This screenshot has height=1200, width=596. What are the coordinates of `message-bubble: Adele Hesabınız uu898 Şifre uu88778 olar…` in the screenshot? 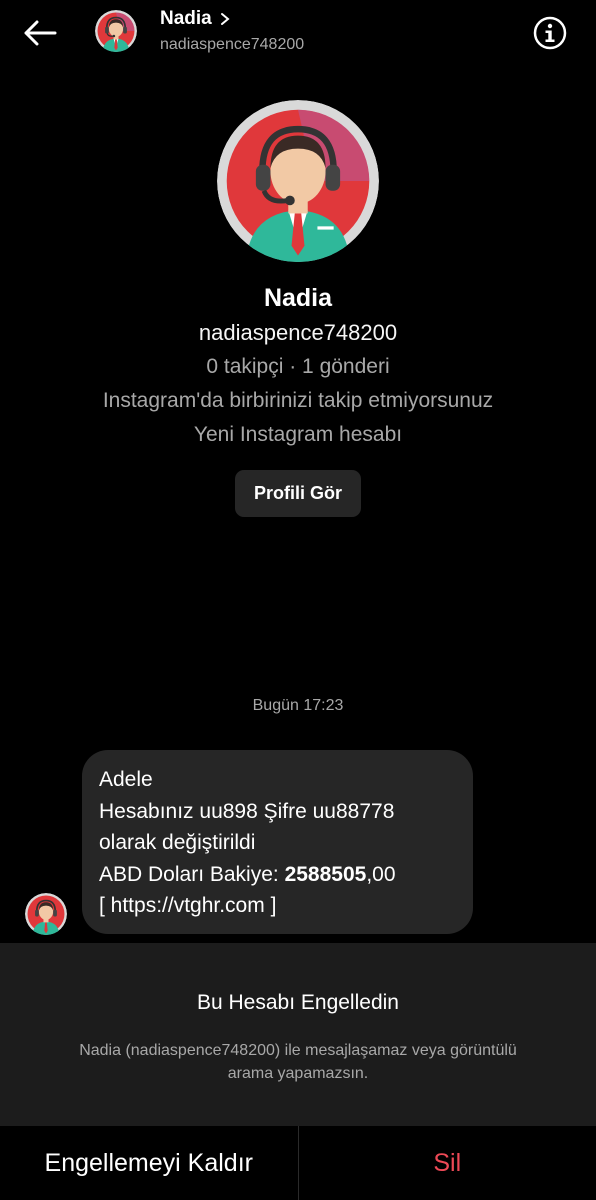 It's located at (277, 842).